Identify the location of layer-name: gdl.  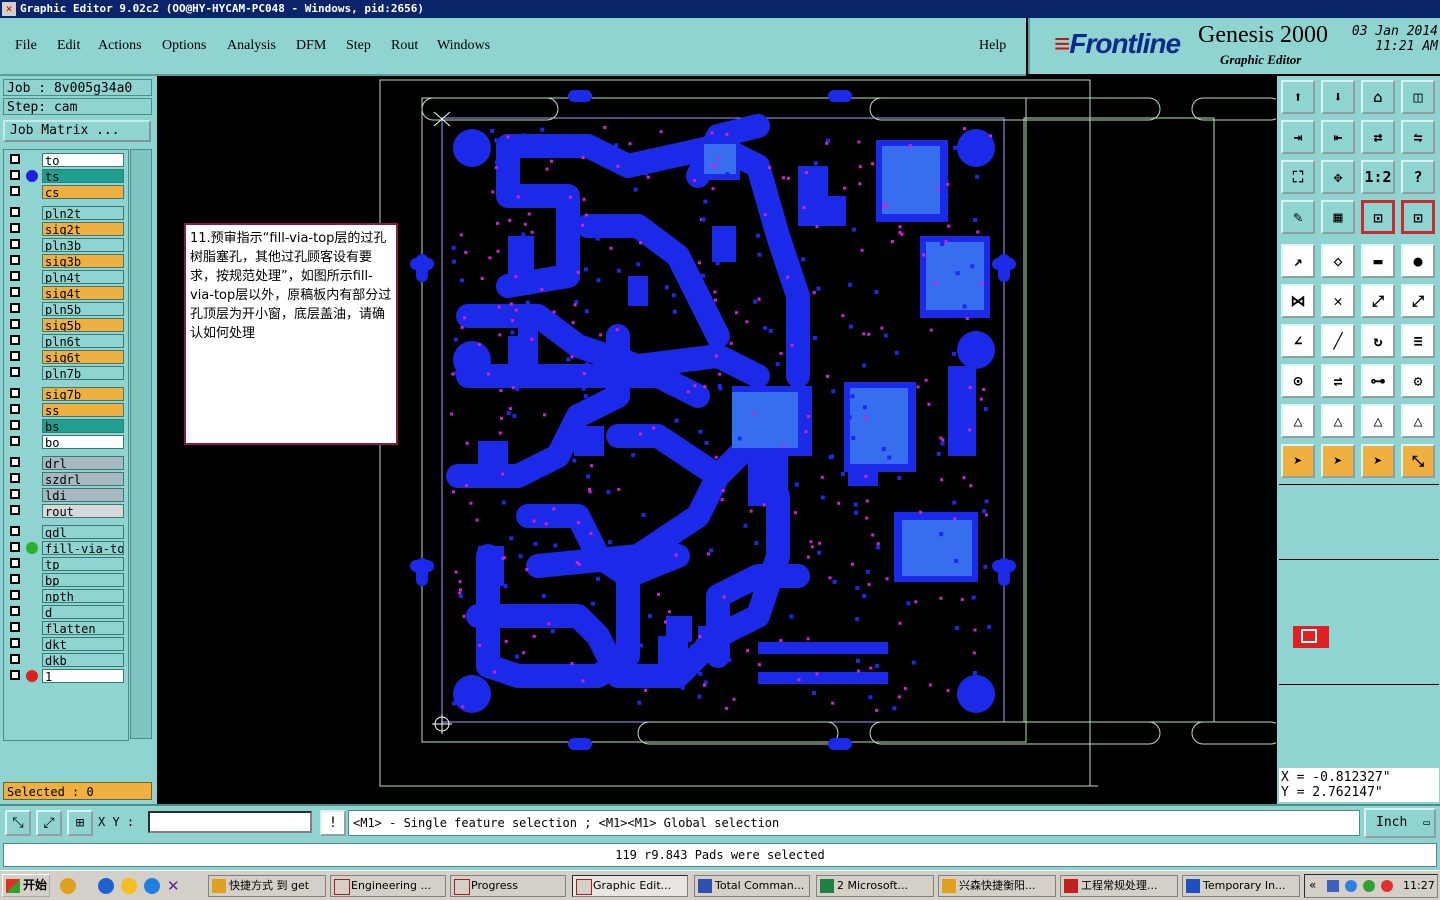
(83, 532).